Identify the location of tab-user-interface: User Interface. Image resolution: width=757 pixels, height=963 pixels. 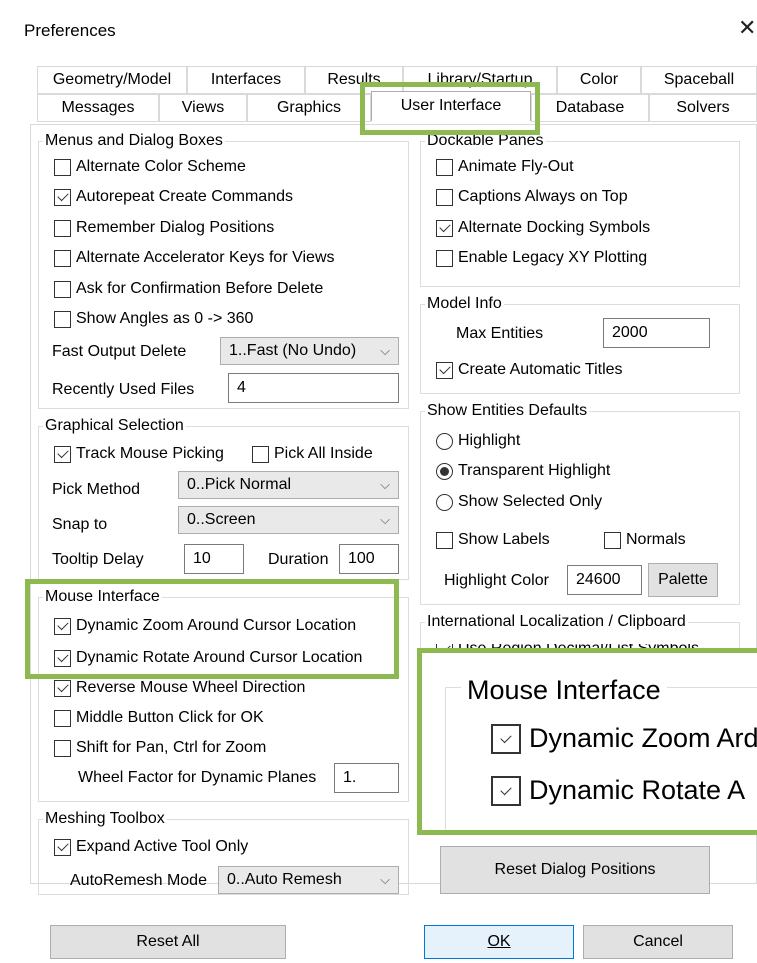
(451, 106).